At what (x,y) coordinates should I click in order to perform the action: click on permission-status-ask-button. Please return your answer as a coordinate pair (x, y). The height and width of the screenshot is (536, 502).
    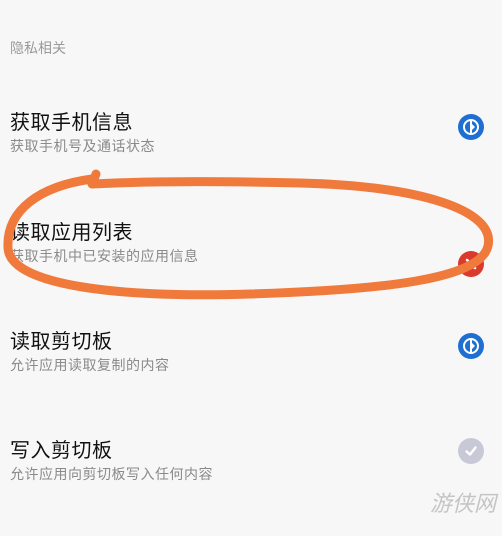
    Looking at the image, I should click on (471, 451).